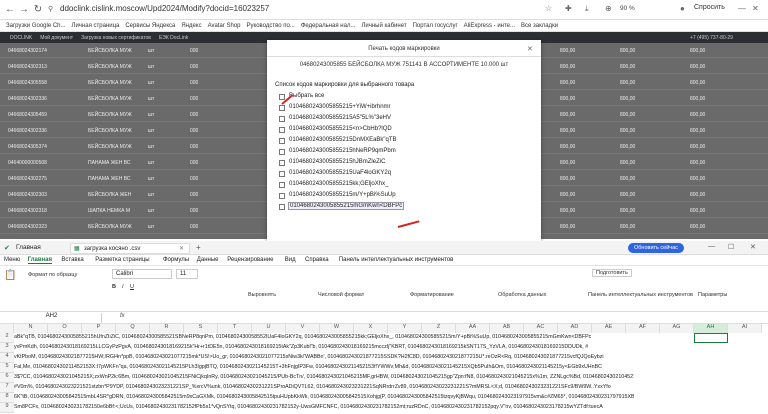  Describe the element at coordinates (167, 328) in the screenshot. I see `column-header: R` at that location.